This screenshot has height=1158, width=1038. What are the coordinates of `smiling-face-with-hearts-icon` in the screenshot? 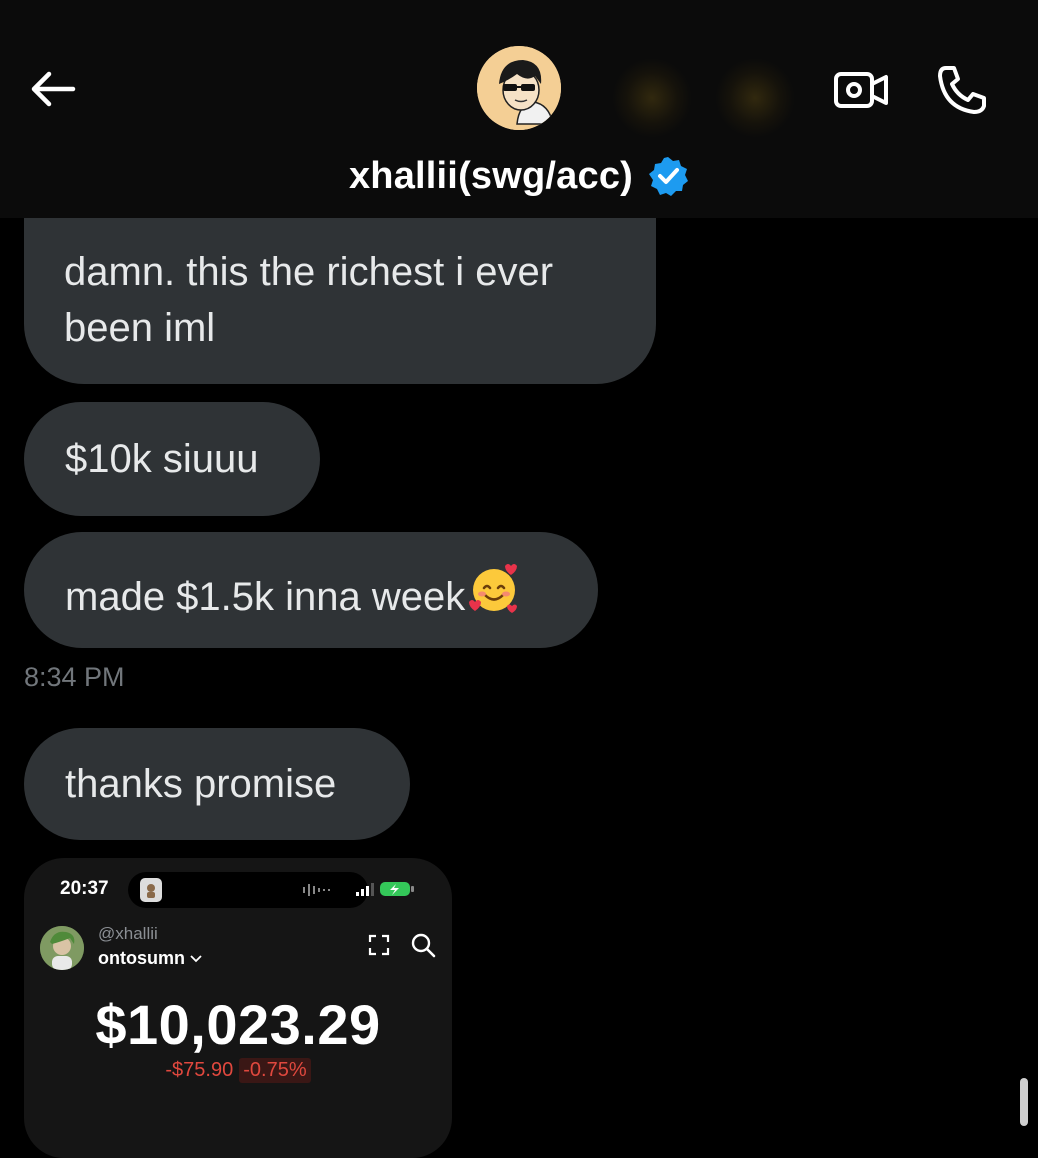 It's located at (493, 588).